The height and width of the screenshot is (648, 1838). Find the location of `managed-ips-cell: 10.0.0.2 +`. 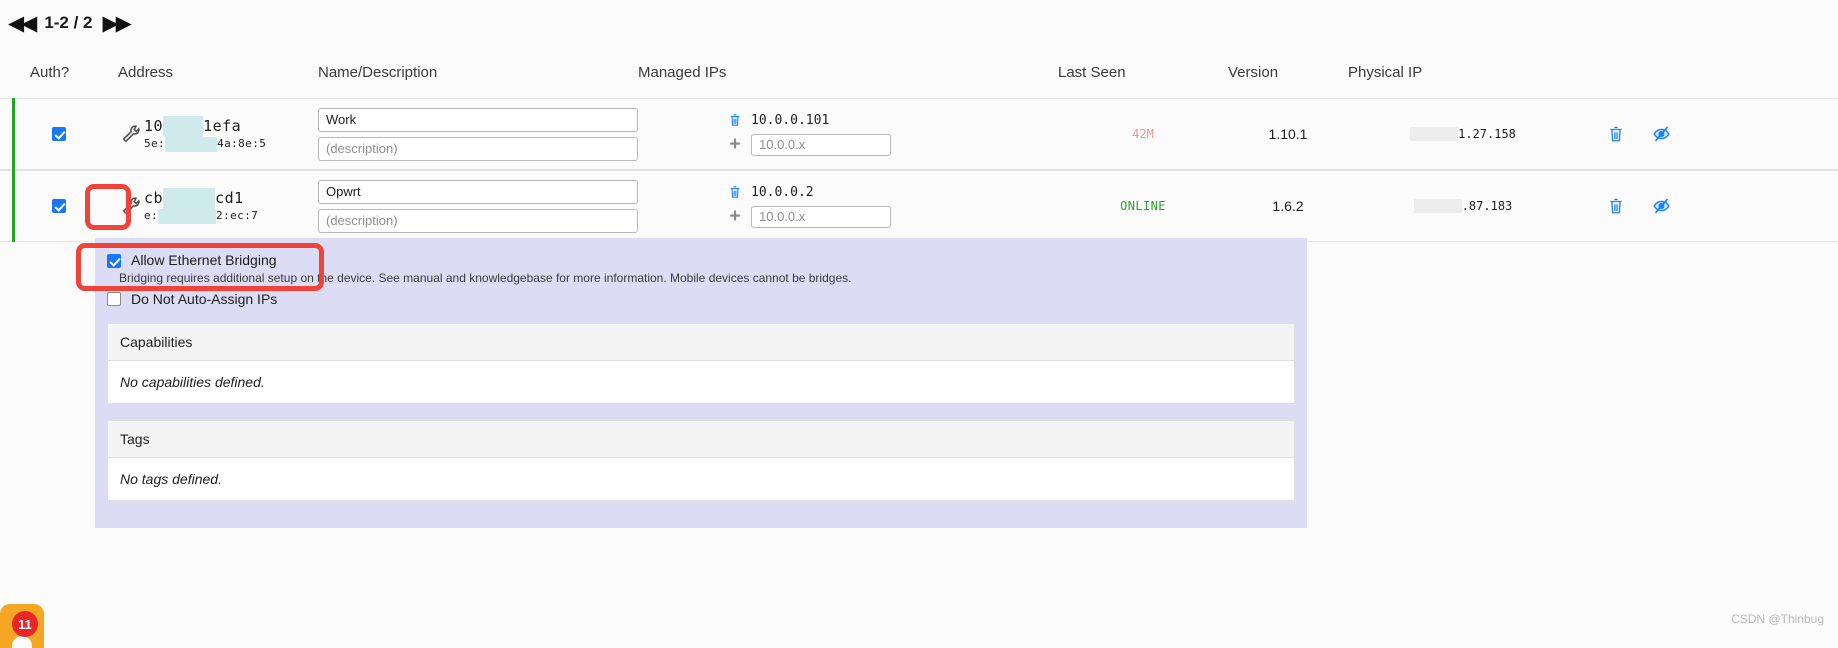

managed-ips-cell: 10.0.0.2 + is located at coordinates (848, 206).